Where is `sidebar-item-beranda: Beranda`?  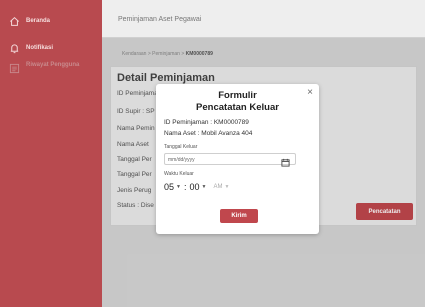
sidebar-item-beranda: Beranda is located at coordinates (29, 21).